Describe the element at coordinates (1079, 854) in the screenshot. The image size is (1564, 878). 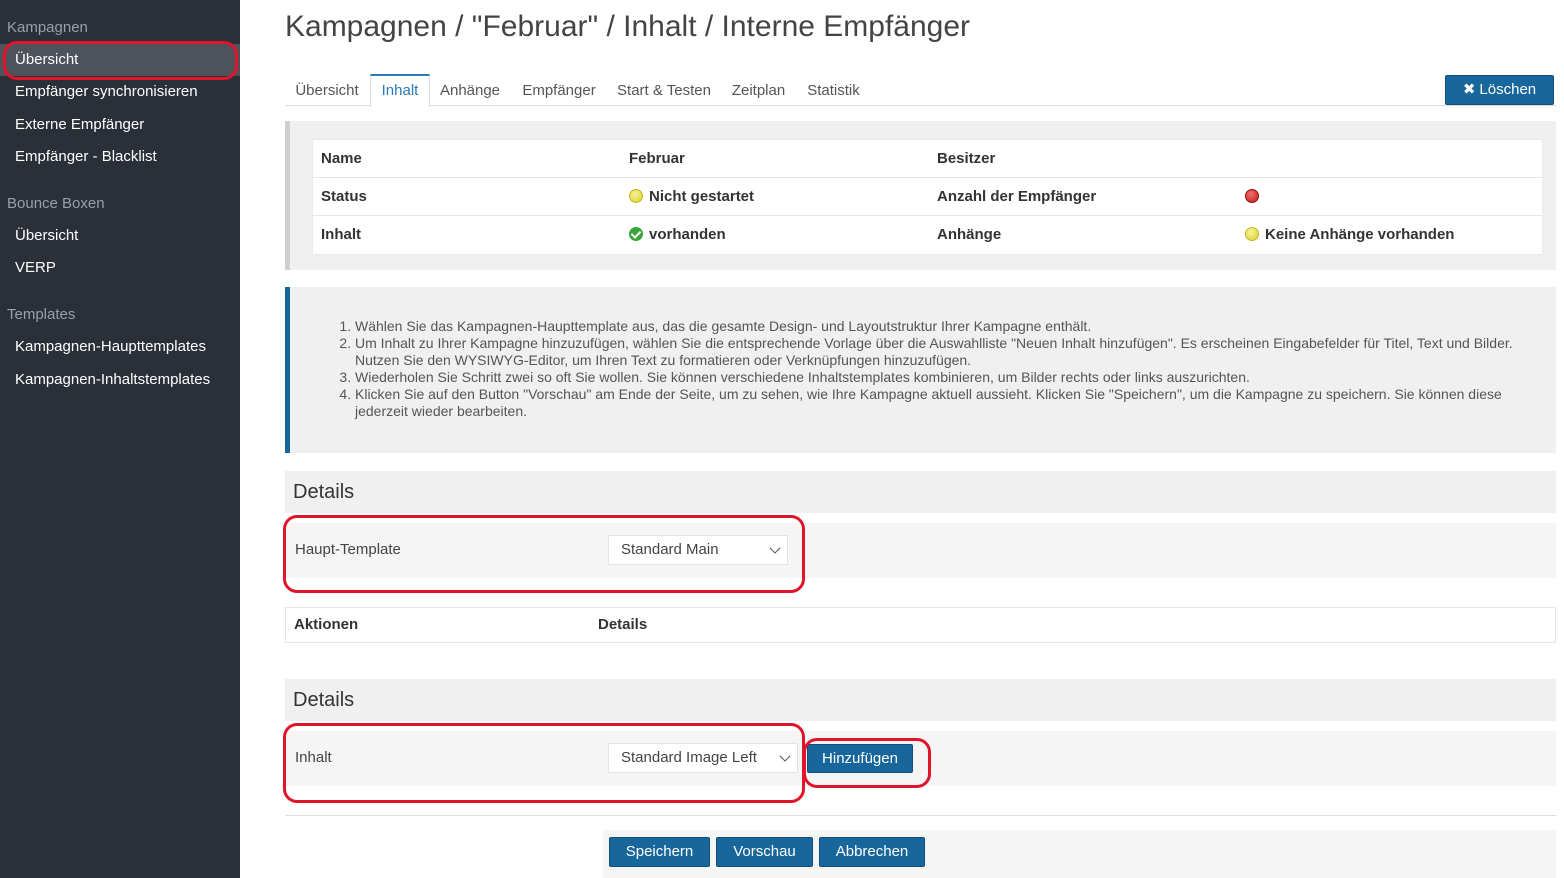
I see `footer-actions: Speichern Vorschau Abbrechen` at that location.